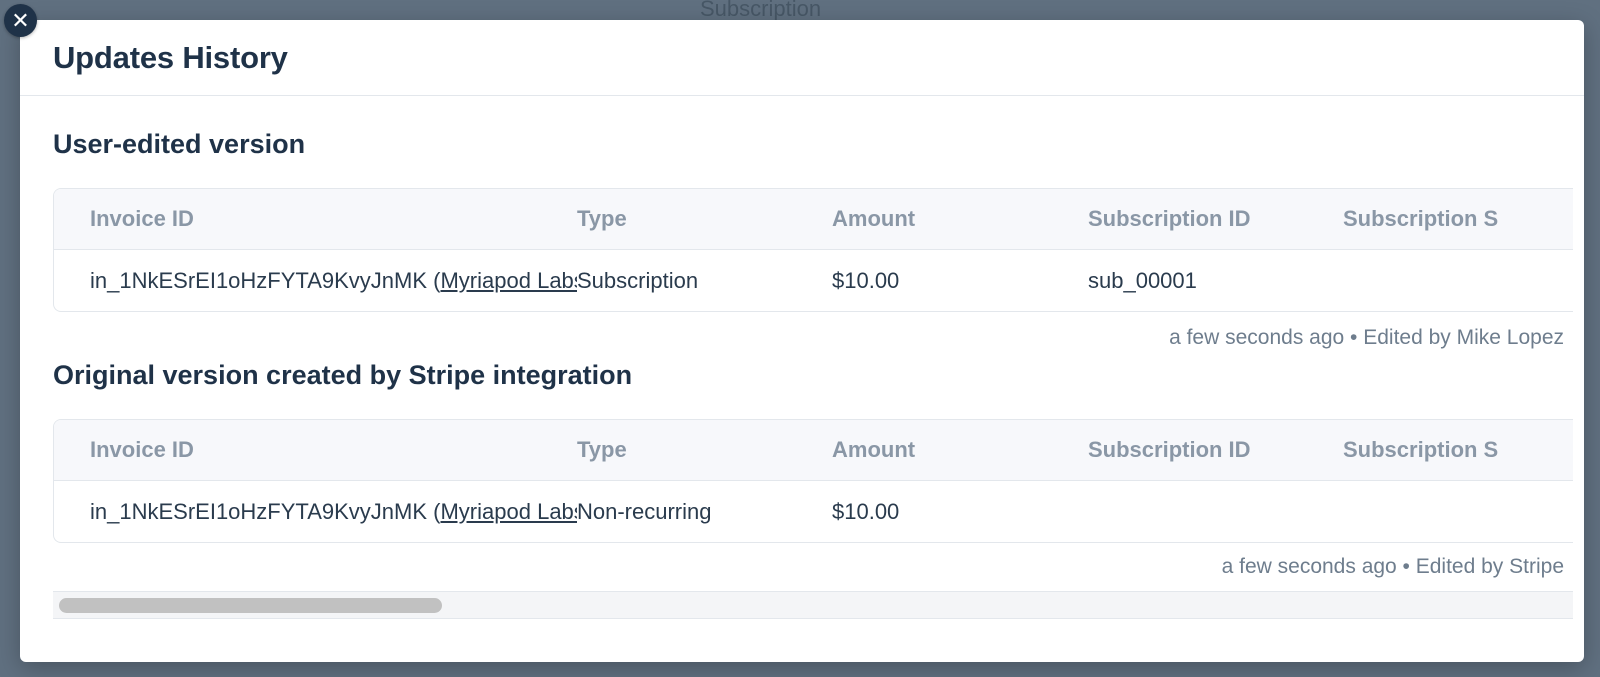 This screenshot has height=677, width=1600. I want to click on section-title-user-edited: User-edited version, so click(179, 144).